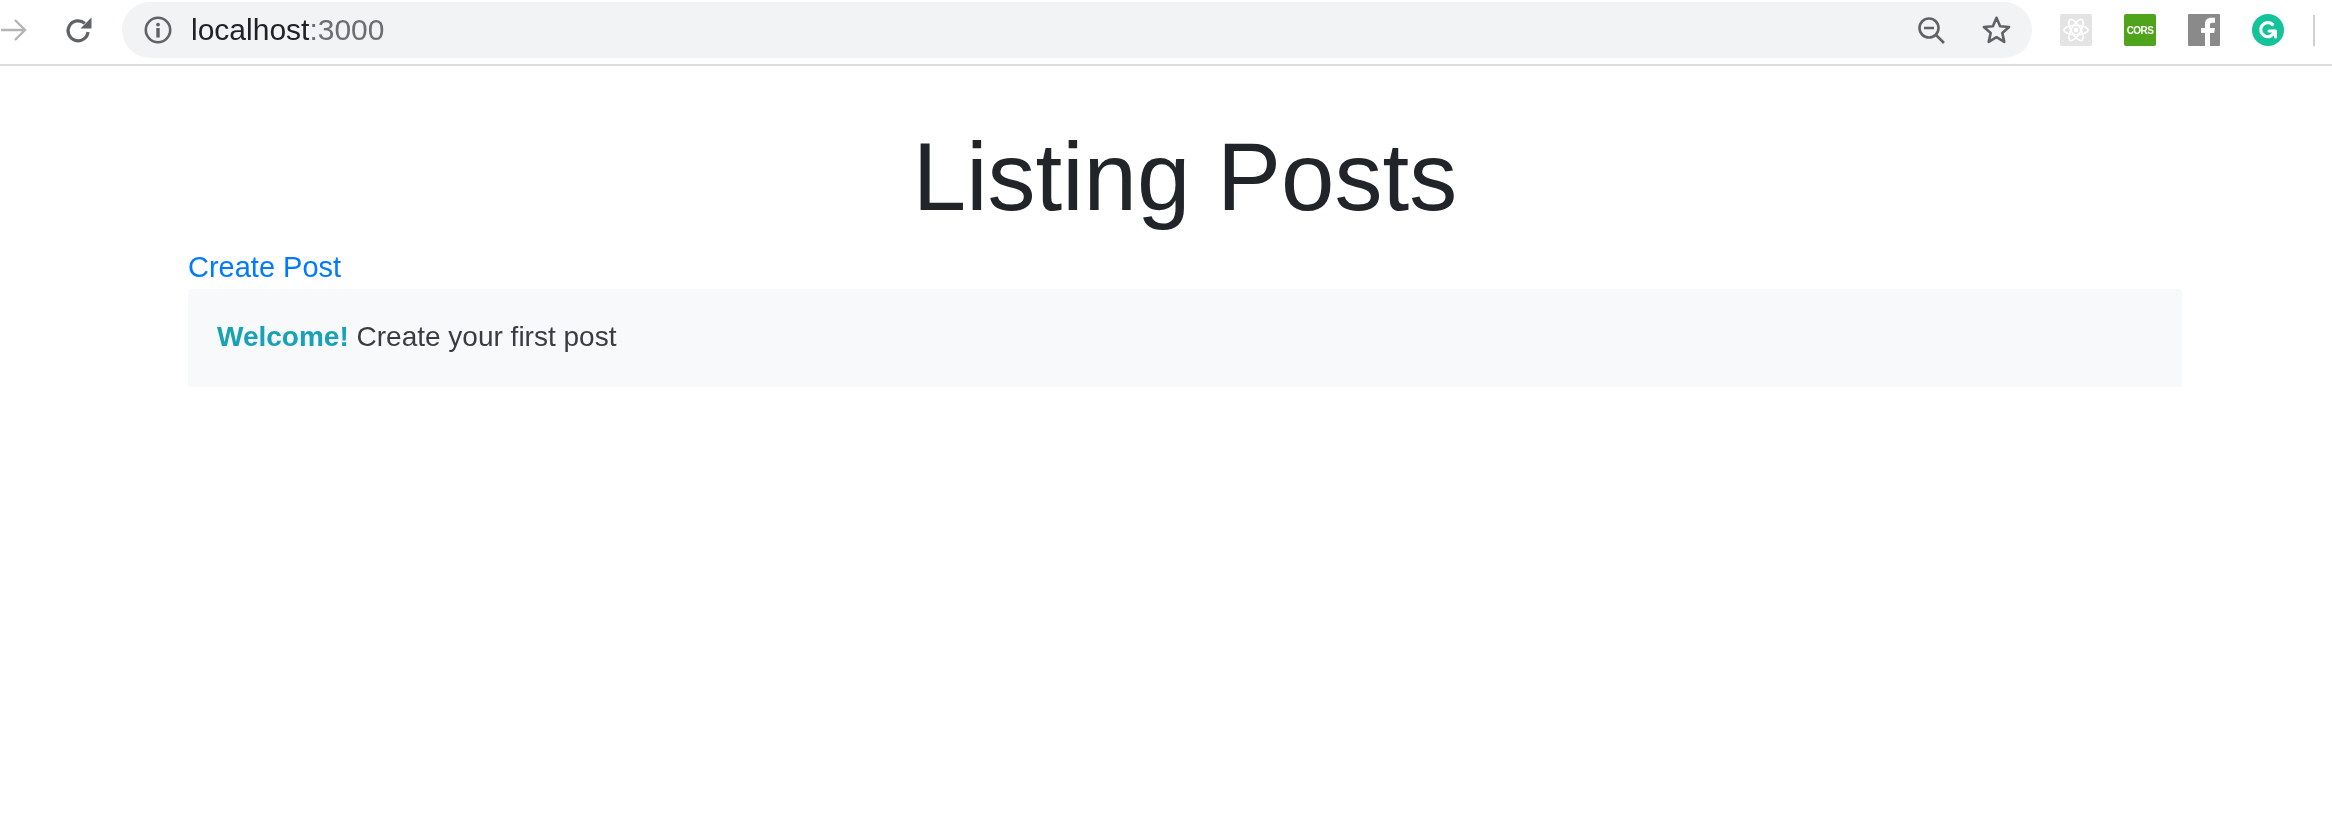 This screenshot has height=816, width=2332. What do you see at coordinates (1077, 30) in the screenshot?
I see `address-bar: localhost:3000` at bounding box center [1077, 30].